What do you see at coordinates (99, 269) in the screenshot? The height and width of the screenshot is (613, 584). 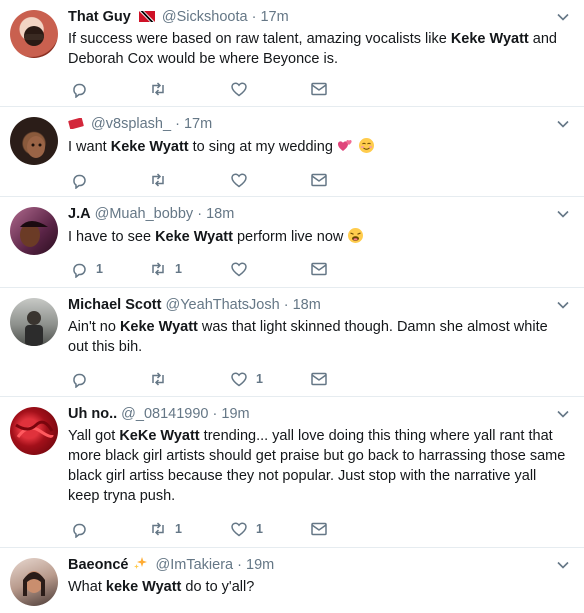 I see `reply-count: 1` at bounding box center [99, 269].